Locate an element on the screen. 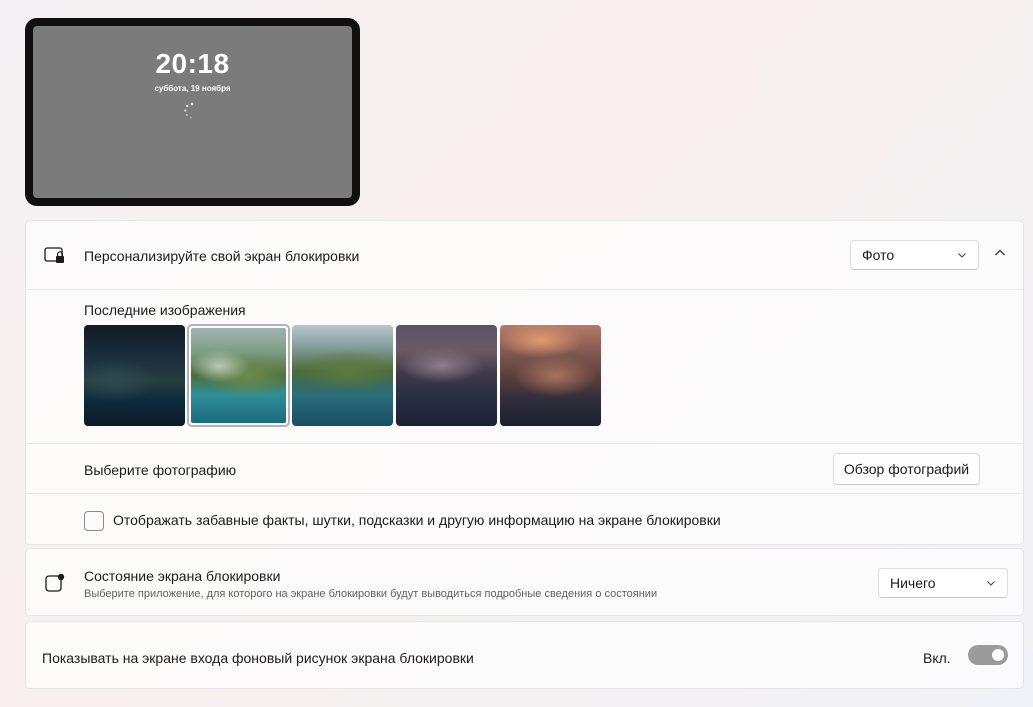 The width and height of the screenshot is (1033, 707). lock-screen-type-value: Фото is located at coordinates (878, 255).